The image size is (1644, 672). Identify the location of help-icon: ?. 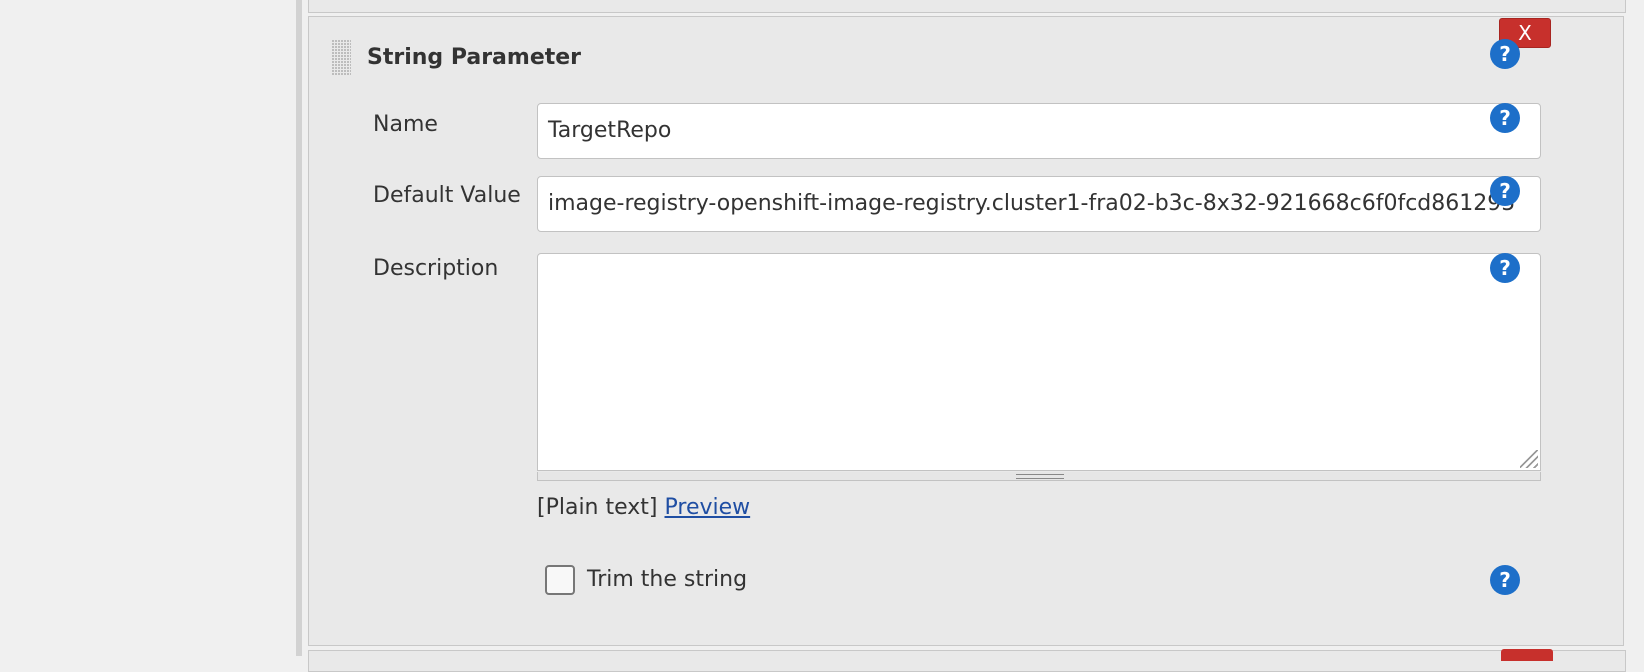
(1505, 54).